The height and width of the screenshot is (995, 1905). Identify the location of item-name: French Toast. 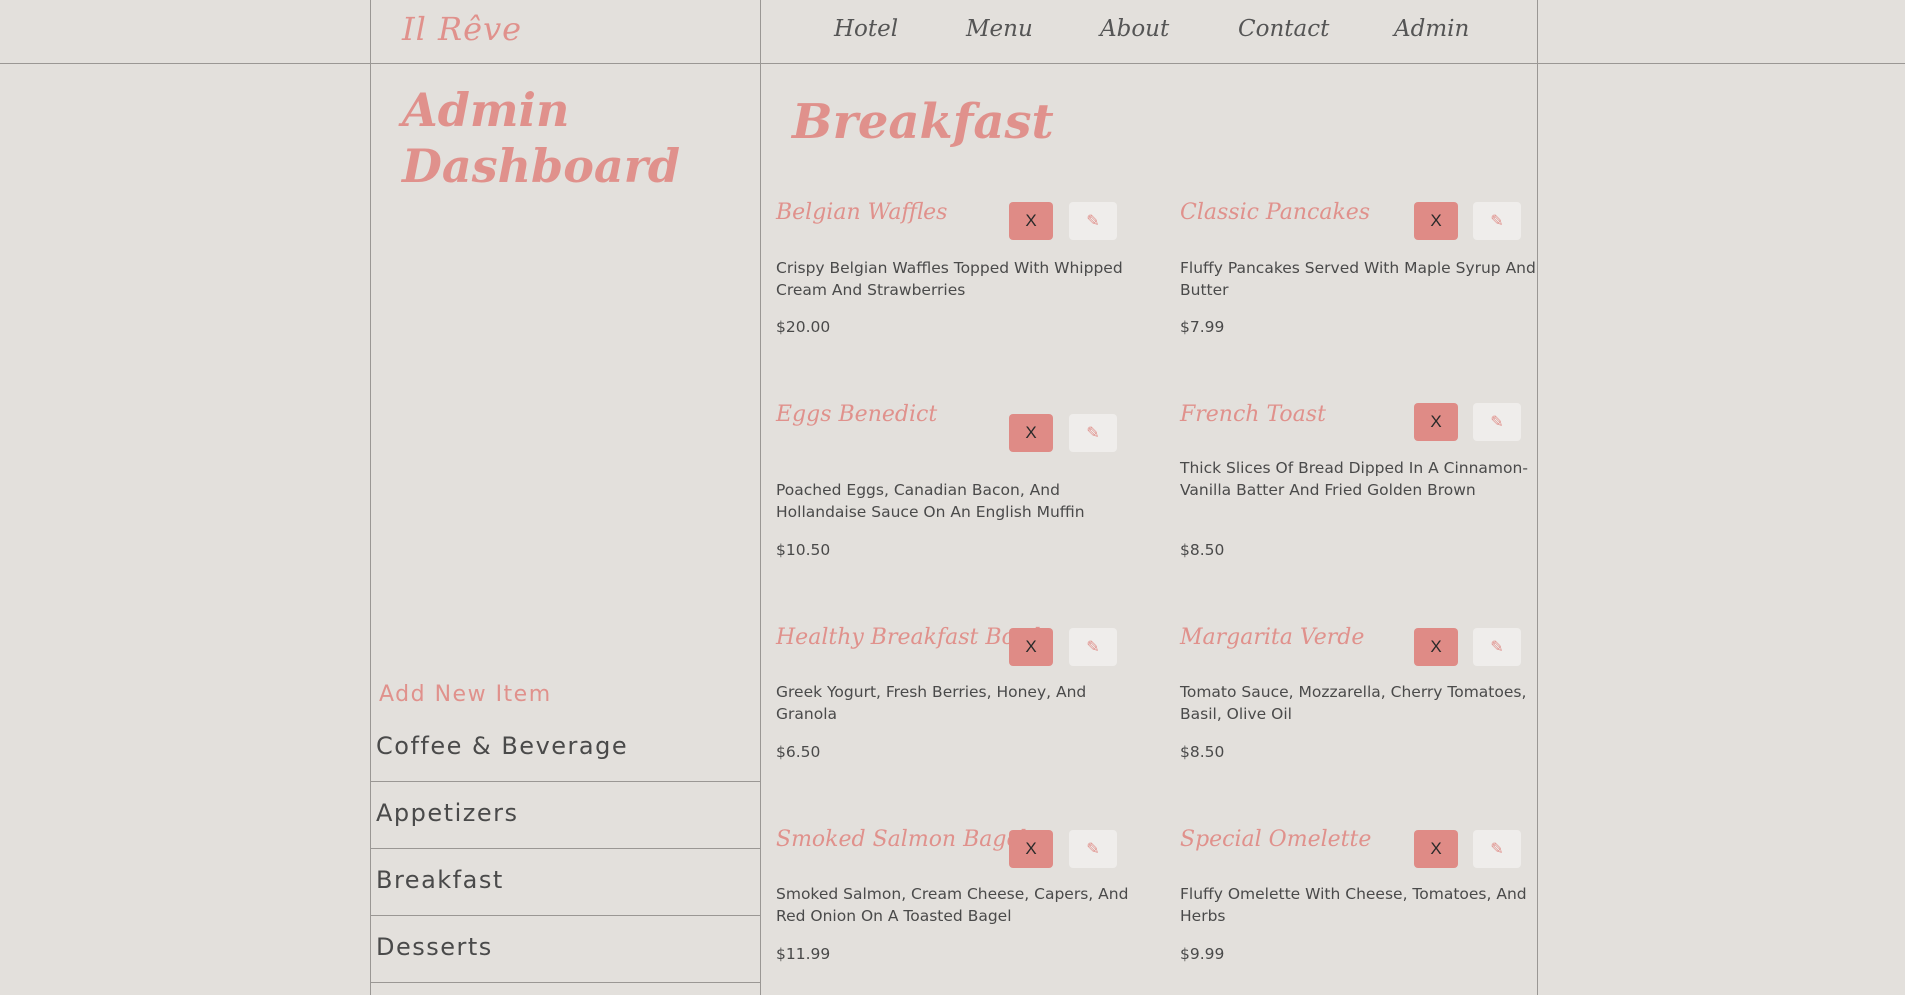
(1253, 414).